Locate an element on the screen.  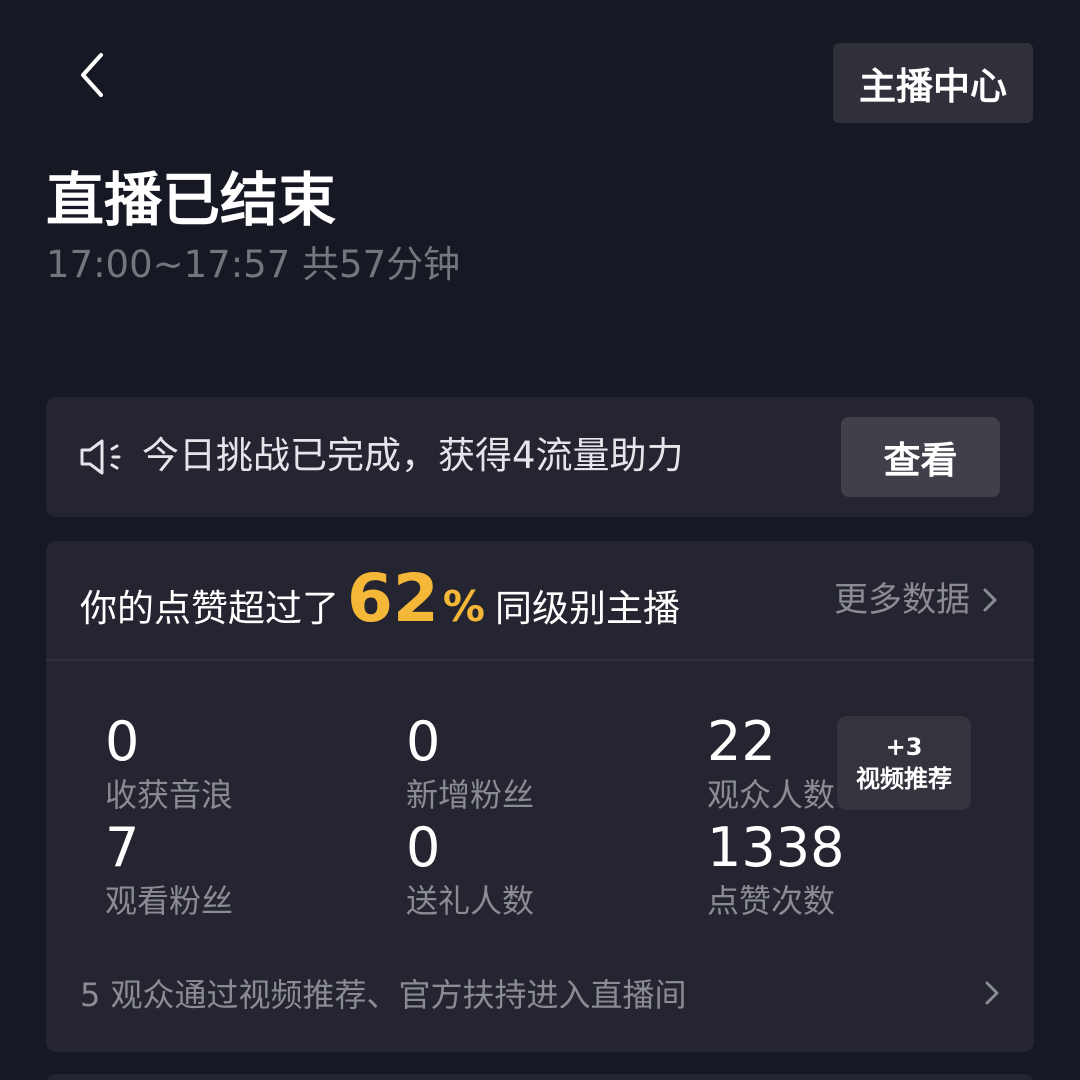
traffic-source-link: 5 观众通过视频推荐、官方扶持进入直播间 is located at coordinates (540, 993).